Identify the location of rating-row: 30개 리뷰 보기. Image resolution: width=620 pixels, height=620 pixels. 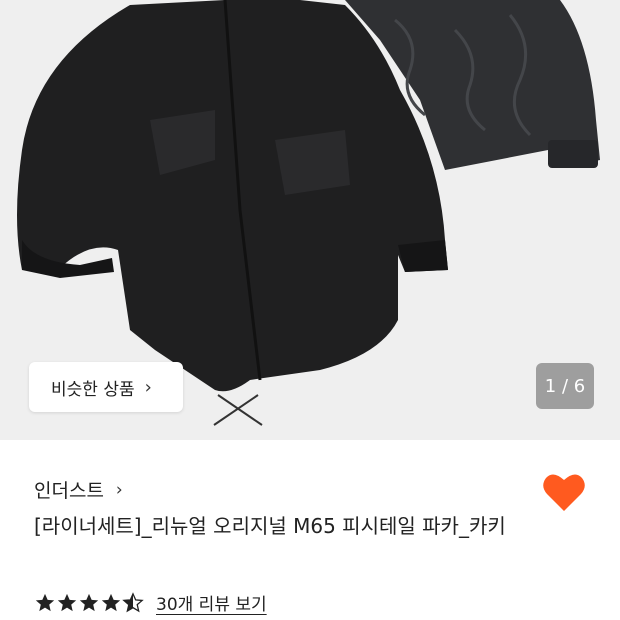
(150, 602).